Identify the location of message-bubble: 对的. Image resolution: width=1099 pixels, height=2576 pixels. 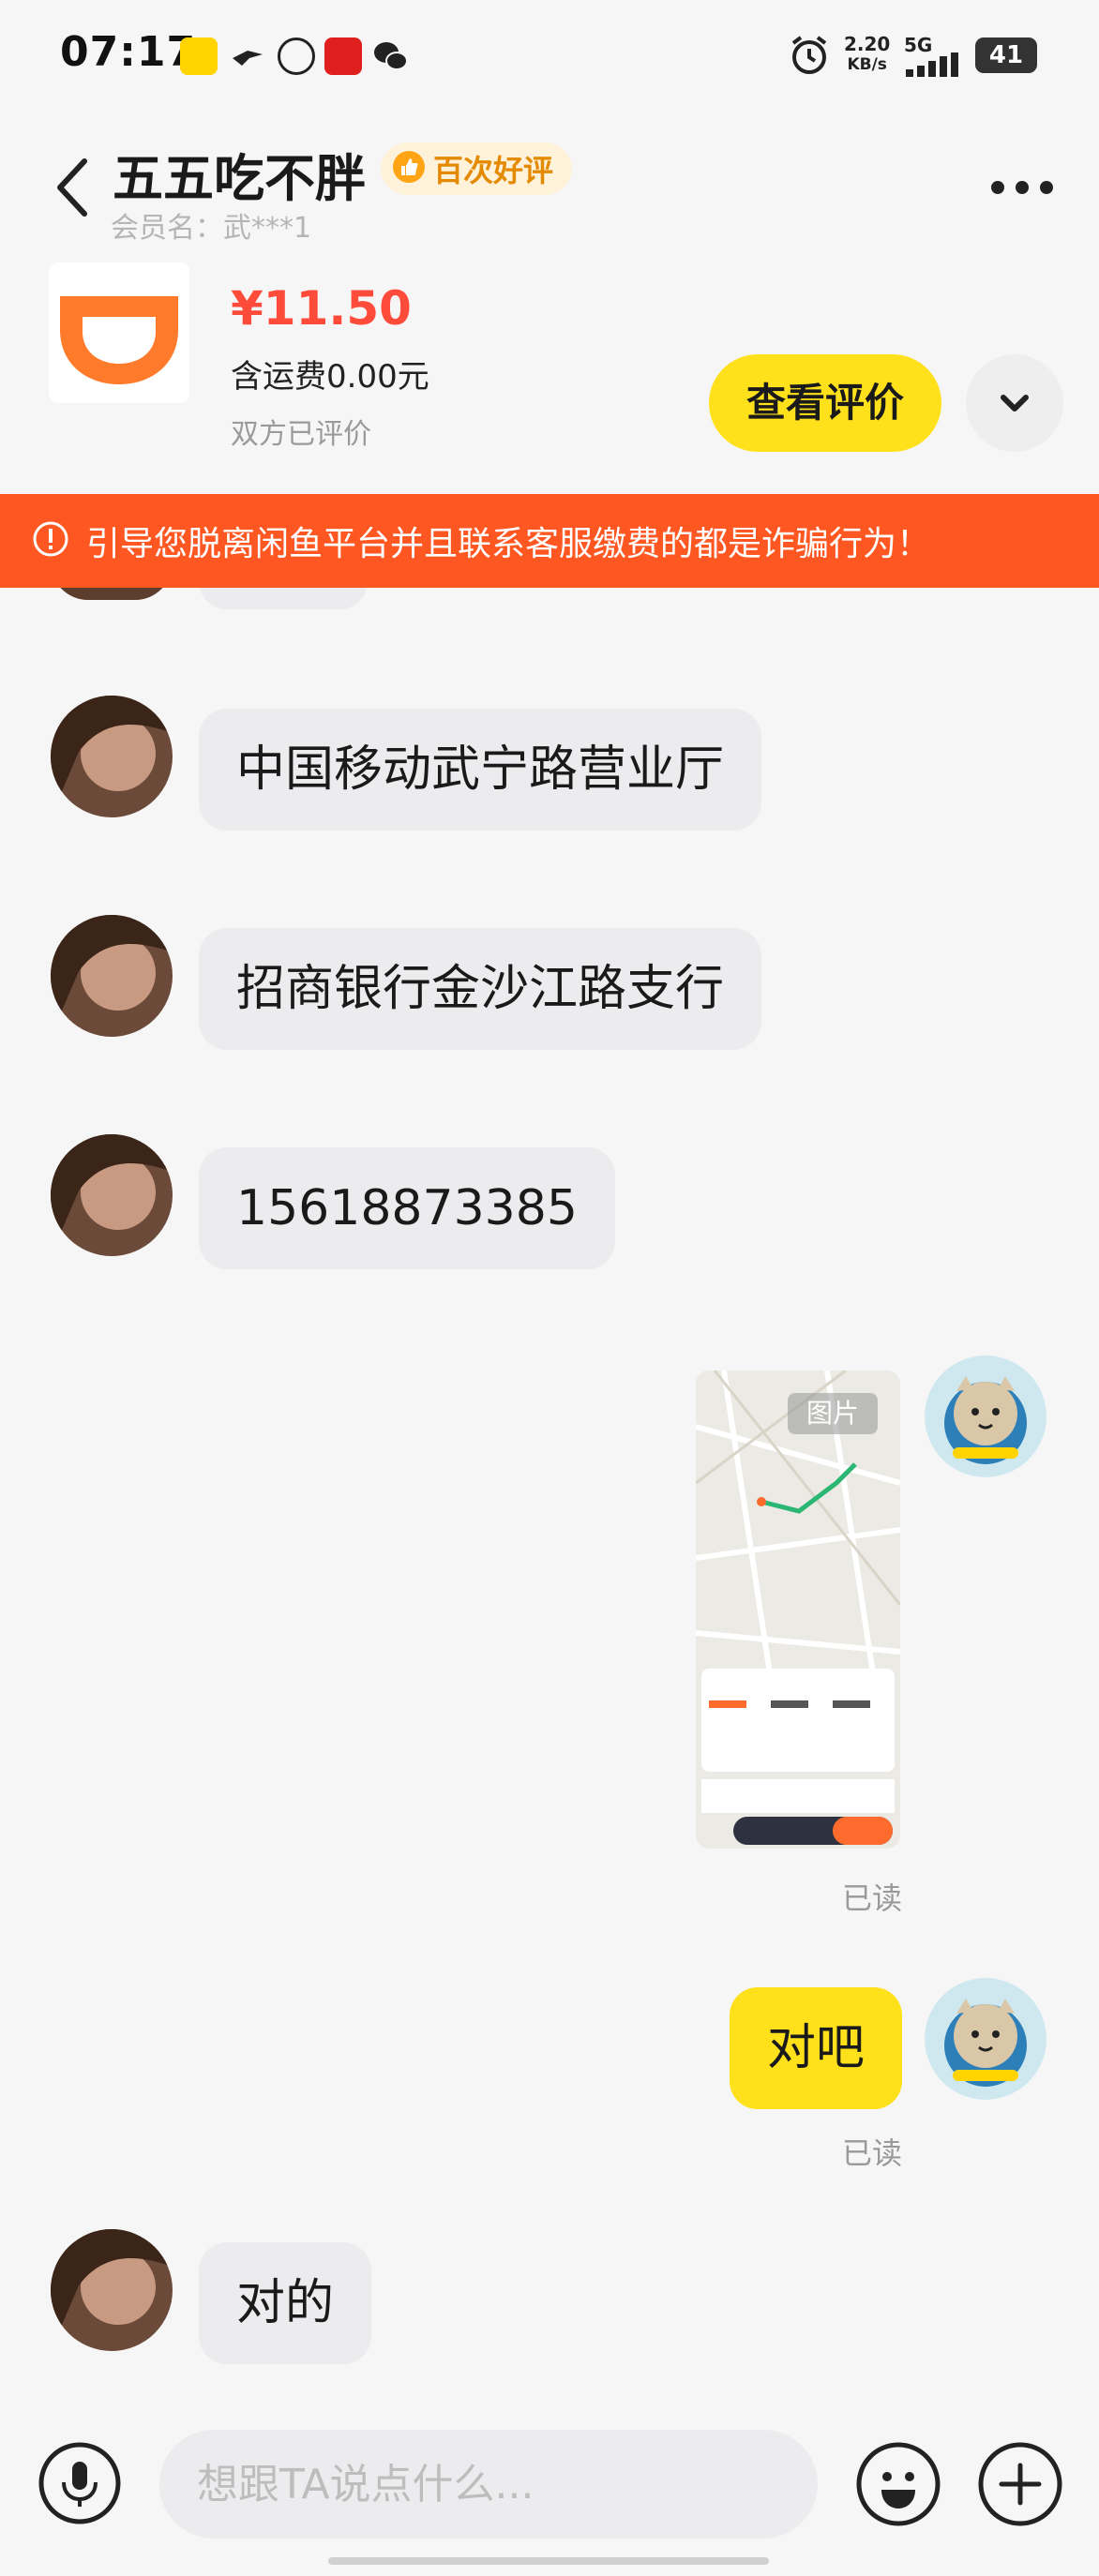
(285, 2303).